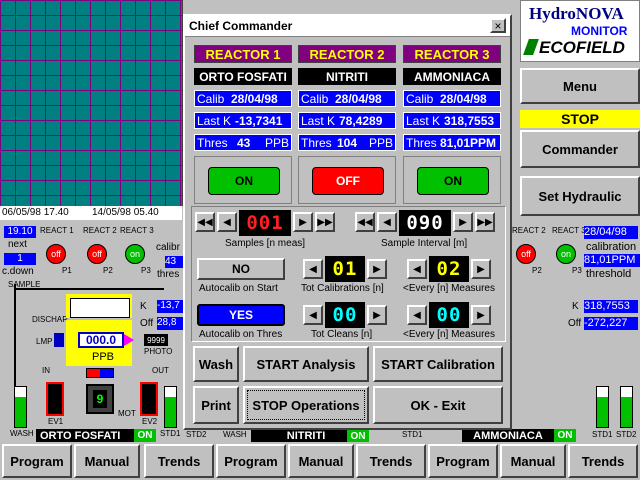 The image size is (640, 480). What do you see at coordinates (307, 437) in the screenshot?
I see `reactor2-panel: WASH NITRITI ON STD1` at bounding box center [307, 437].